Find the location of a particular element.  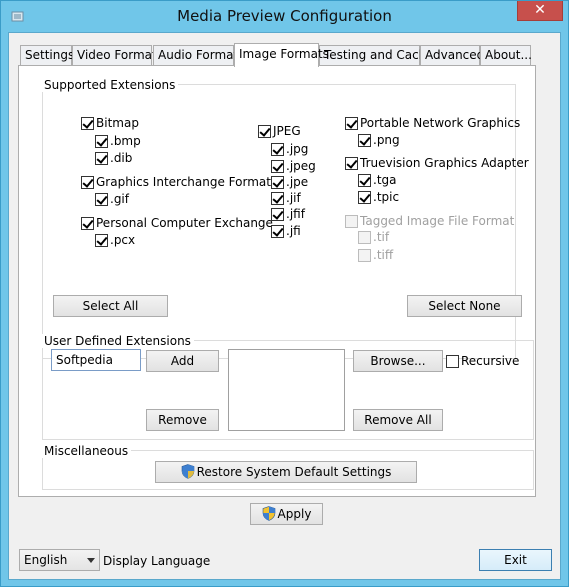

tab-label: Video Formats is located at coordinates (120, 55).